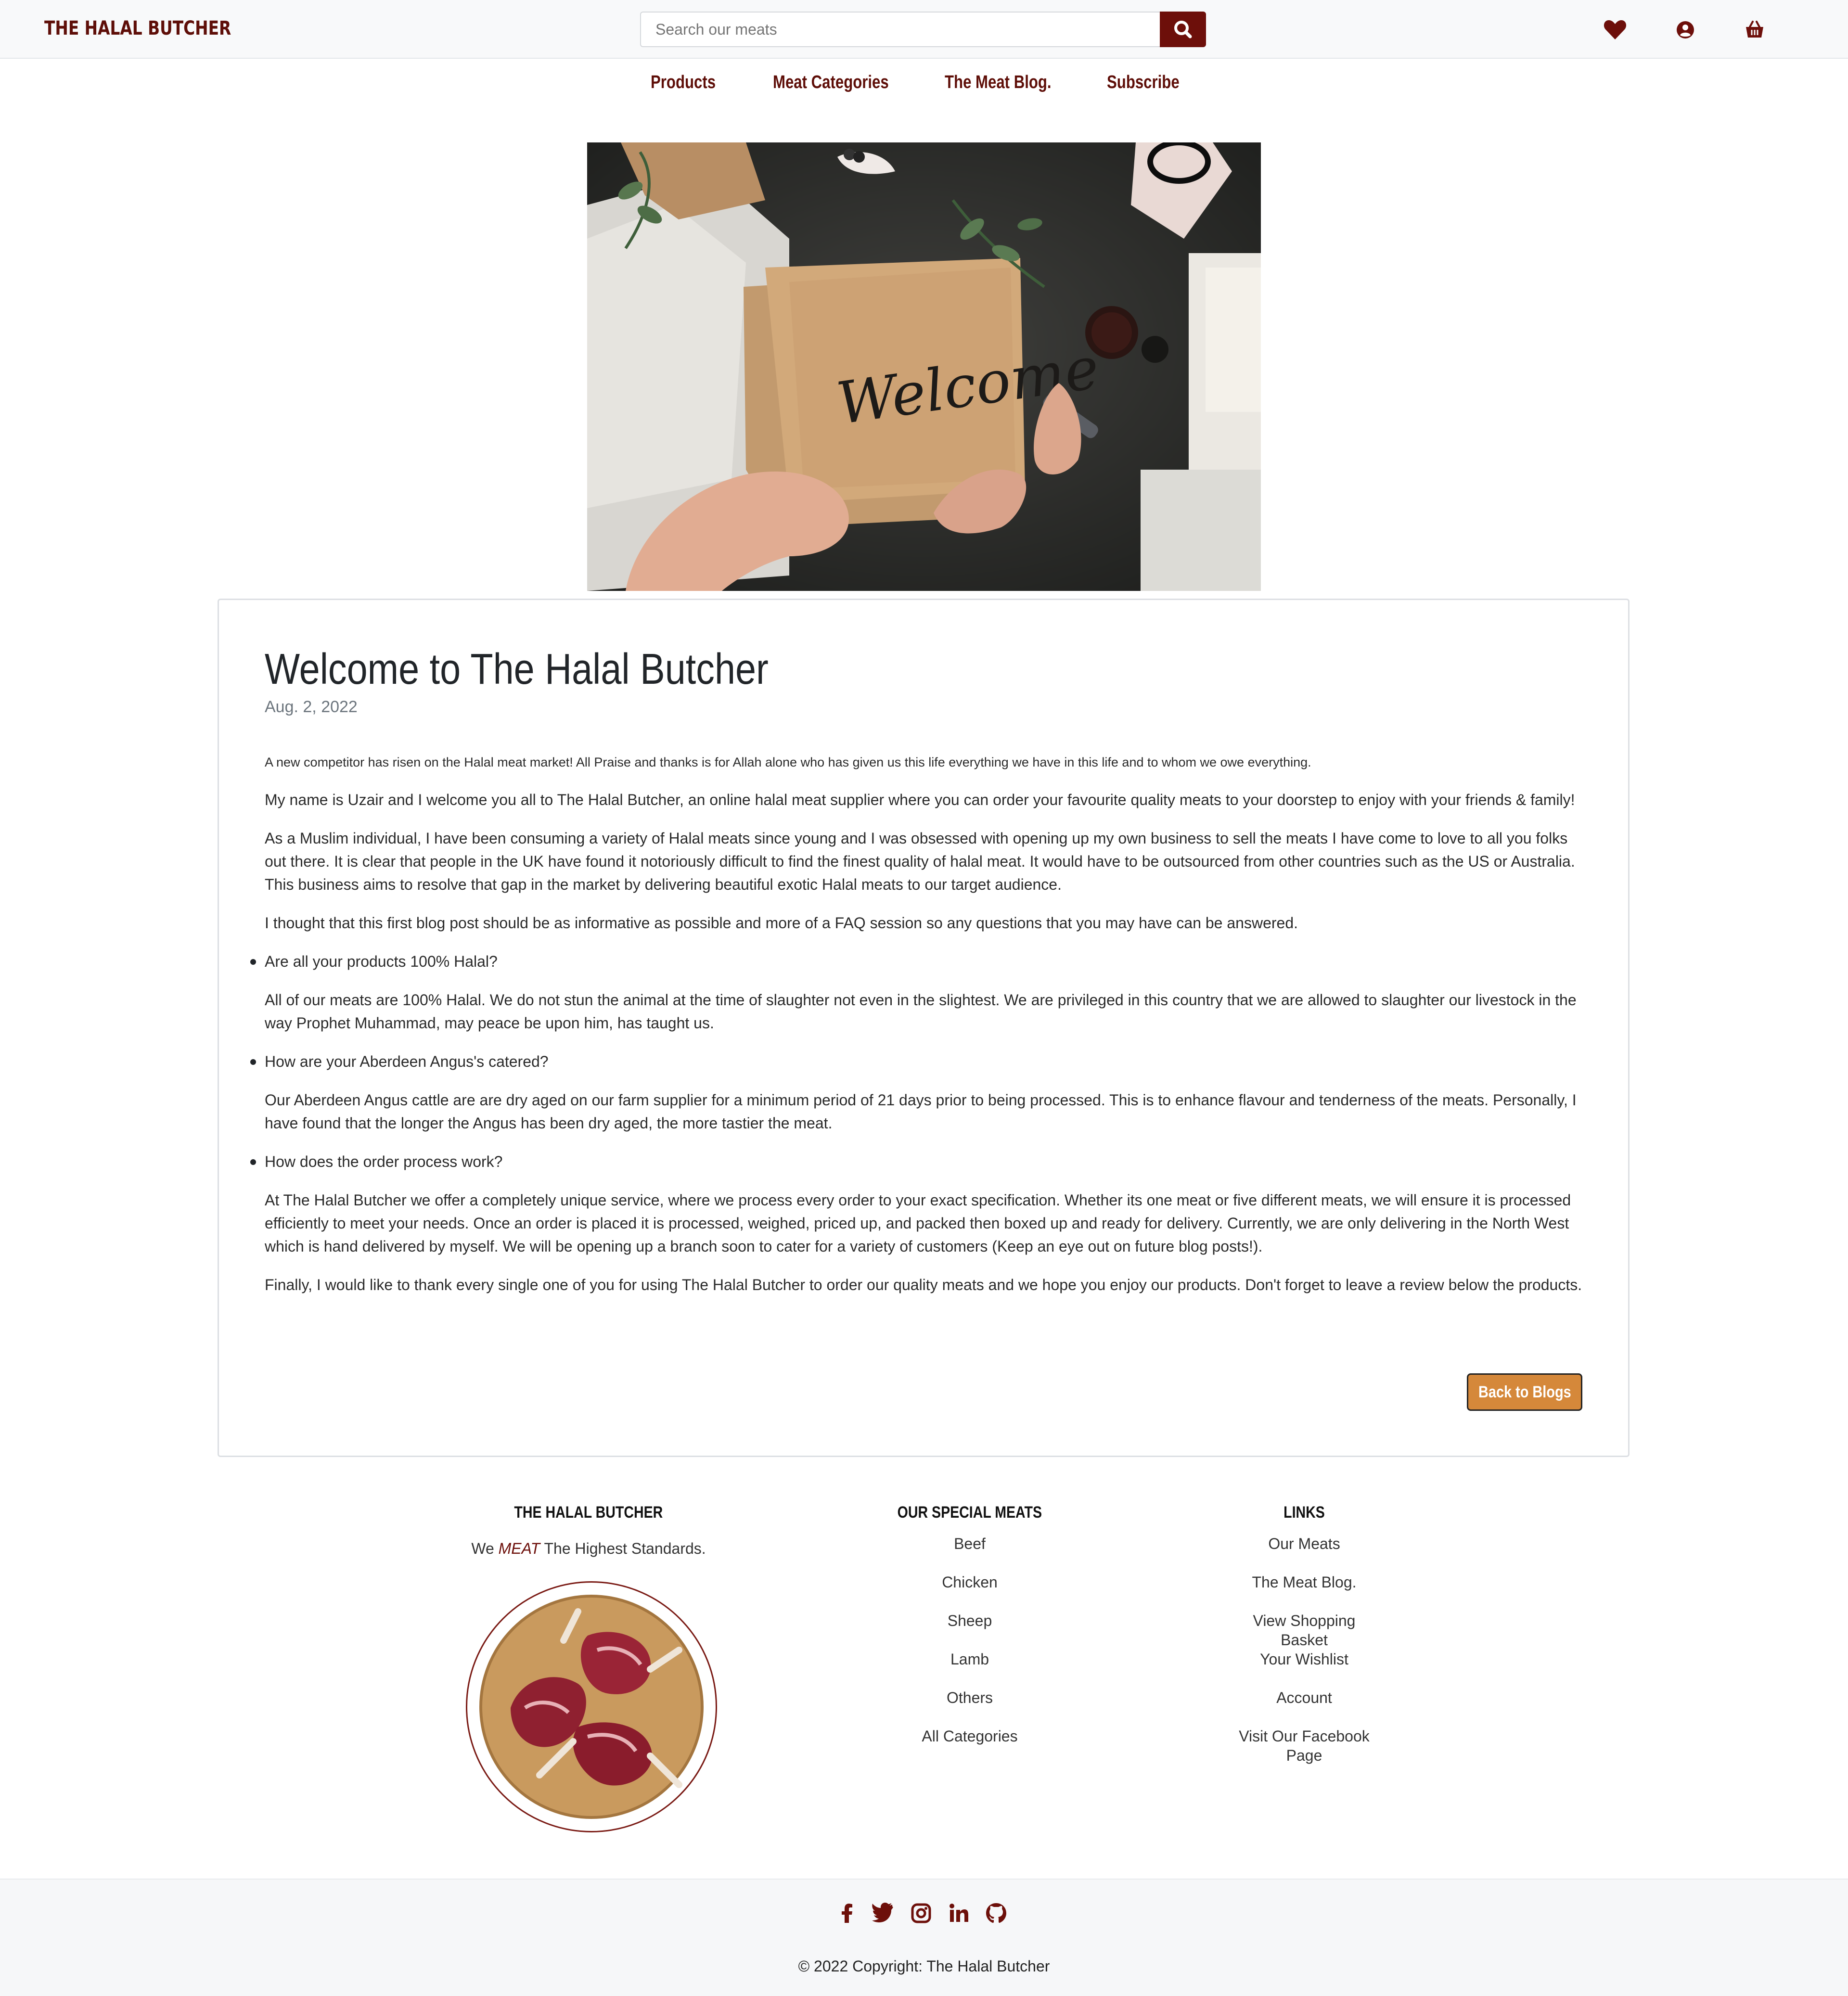  Describe the element at coordinates (924, 1966) in the screenshot. I see `copyright-text: © 2022 Copyright: The Halal Butcher` at that location.